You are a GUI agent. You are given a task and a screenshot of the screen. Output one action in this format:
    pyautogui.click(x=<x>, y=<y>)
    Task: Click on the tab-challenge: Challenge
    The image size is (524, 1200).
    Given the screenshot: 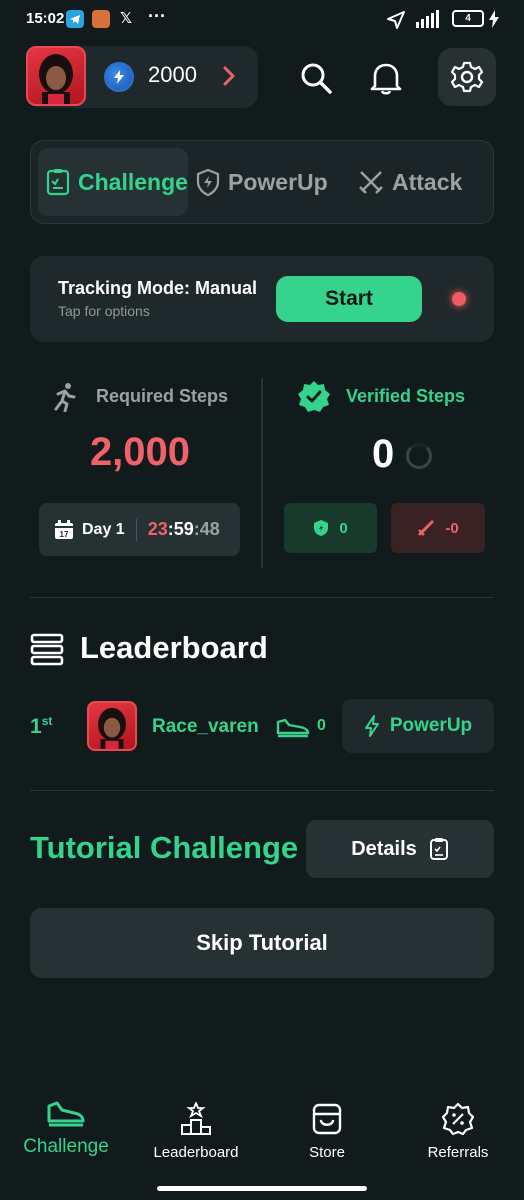 What is the action you would take?
    pyautogui.click(x=117, y=182)
    